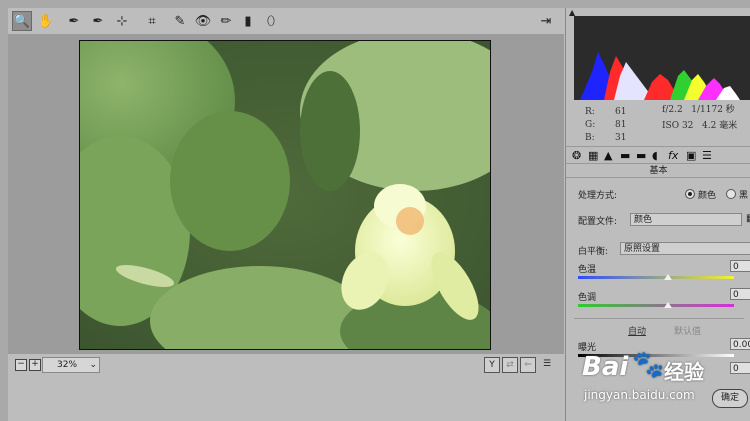  I want to click on watermark-url: jingyan.baidu.com, so click(639, 395).